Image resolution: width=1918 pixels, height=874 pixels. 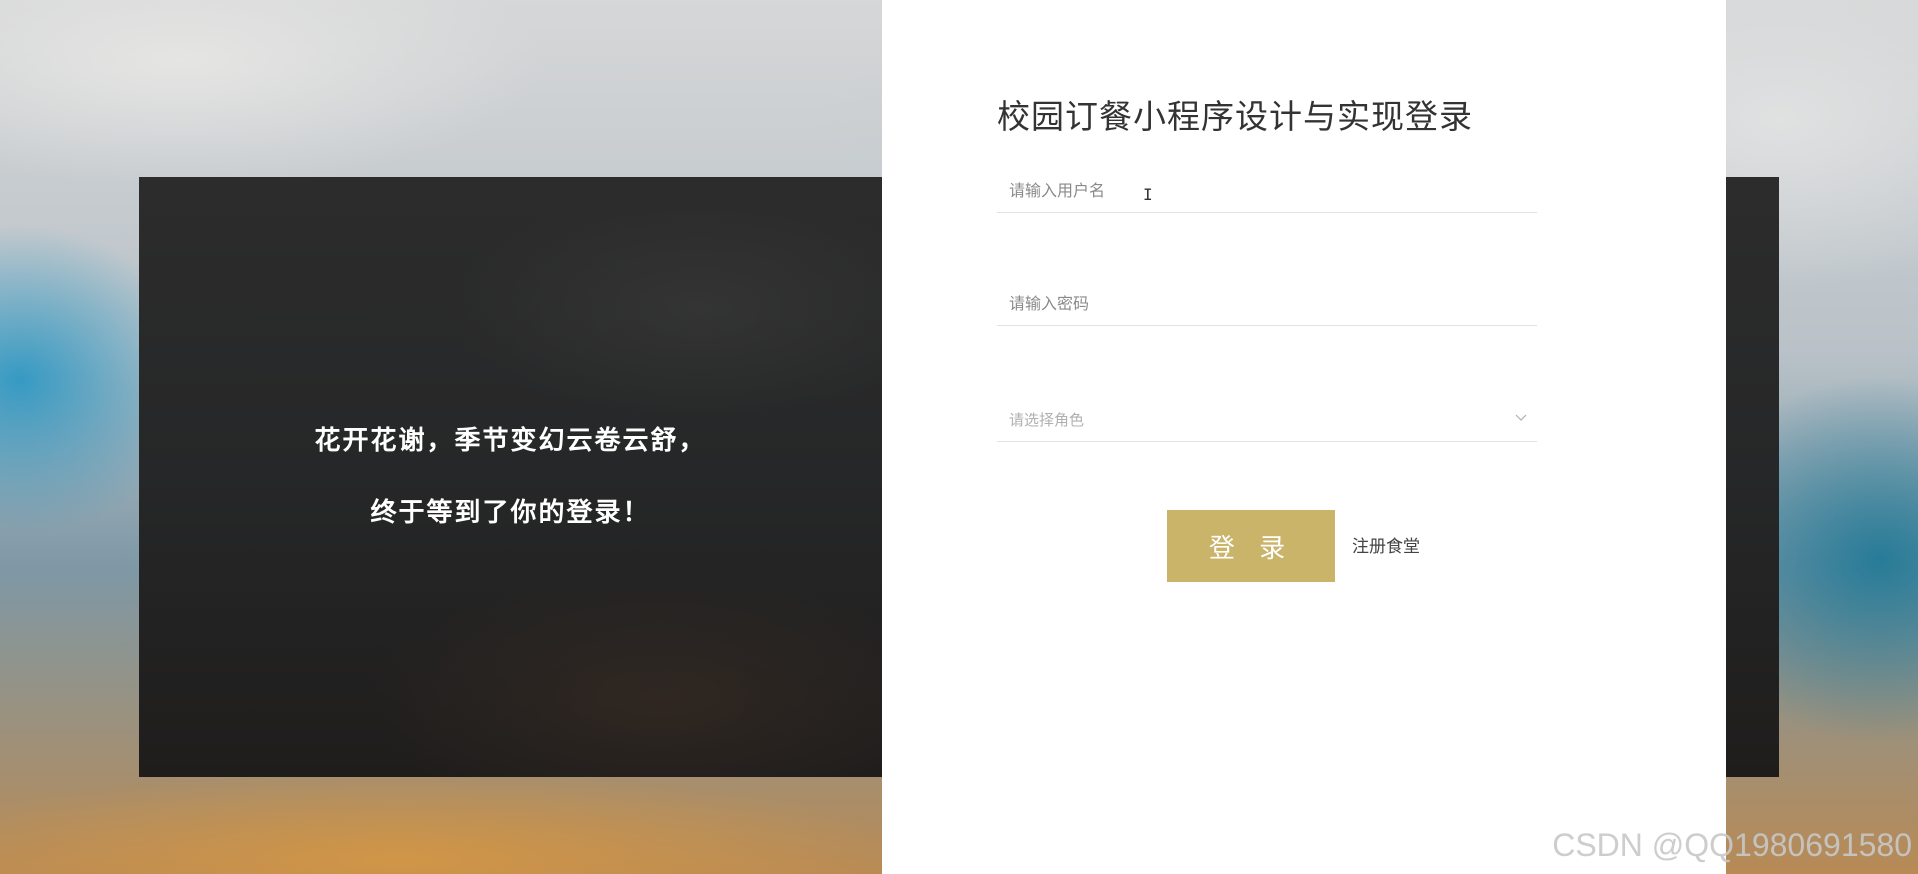 I want to click on username-input, so click(x=1267, y=190).